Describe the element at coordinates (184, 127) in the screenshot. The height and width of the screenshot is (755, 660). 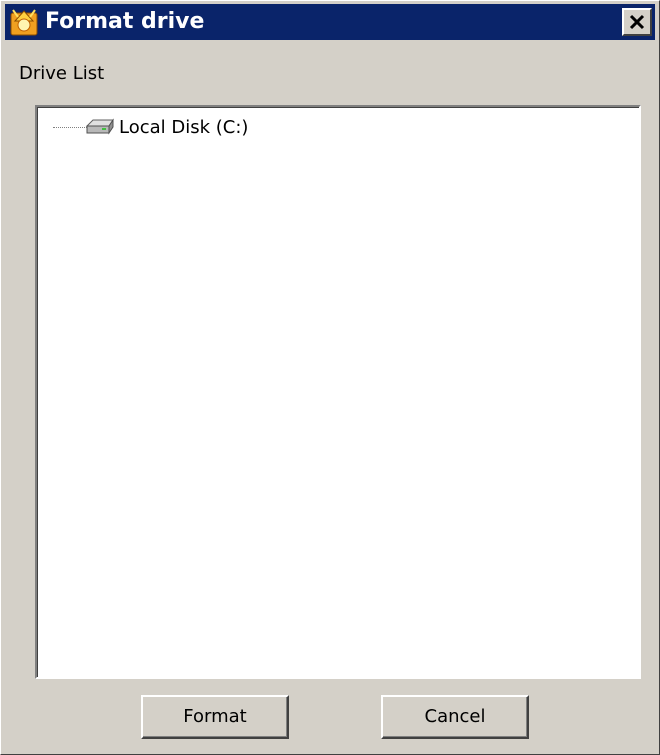
I see `tree-item-label: Local Disk (C:)` at that location.